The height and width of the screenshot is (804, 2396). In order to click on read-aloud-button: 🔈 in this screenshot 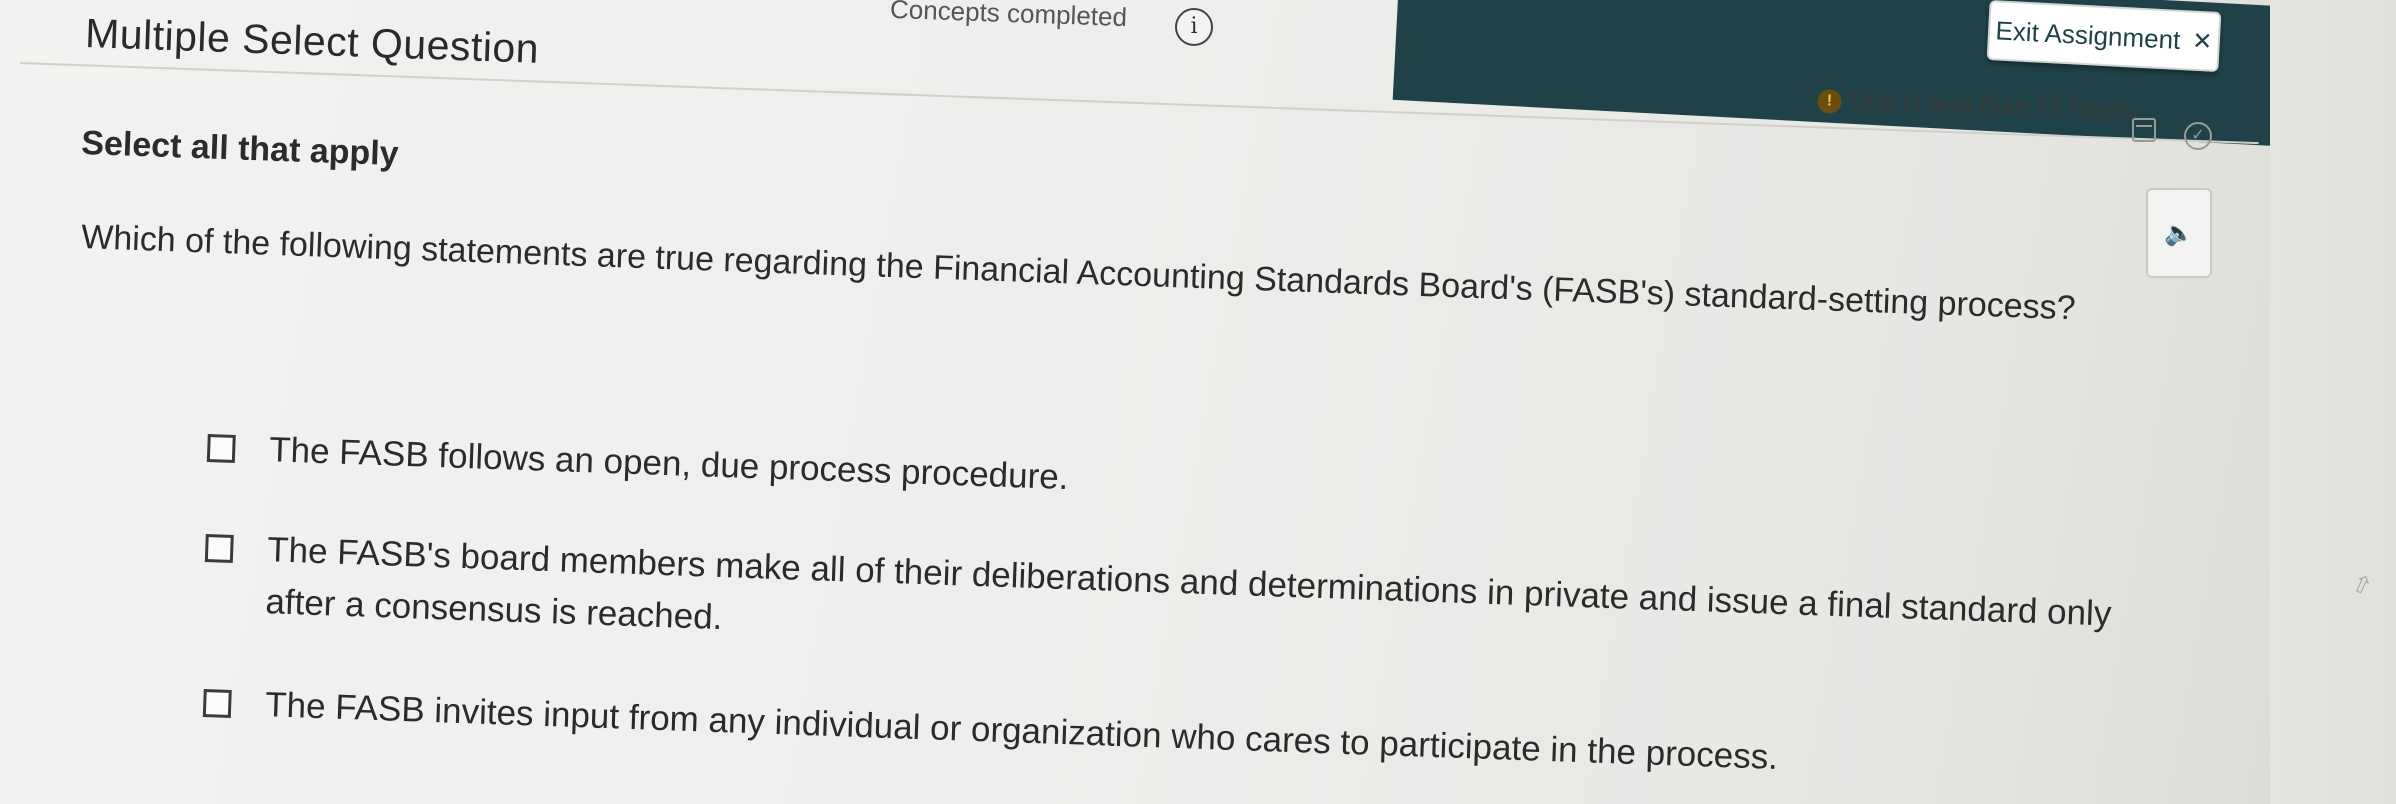, I will do `click(2179, 233)`.